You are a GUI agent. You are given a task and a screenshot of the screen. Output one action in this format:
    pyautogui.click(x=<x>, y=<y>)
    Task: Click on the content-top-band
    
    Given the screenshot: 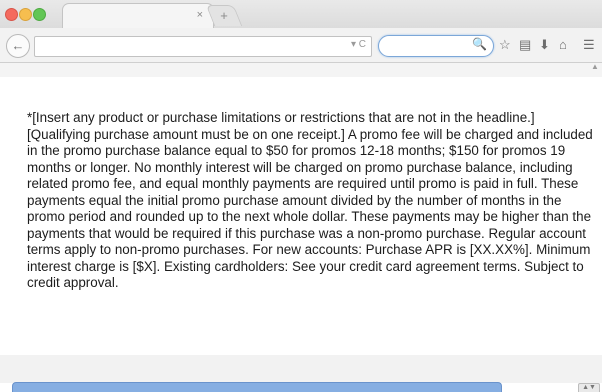 What is the action you would take?
    pyautogui.click(x=301, y=70)
    